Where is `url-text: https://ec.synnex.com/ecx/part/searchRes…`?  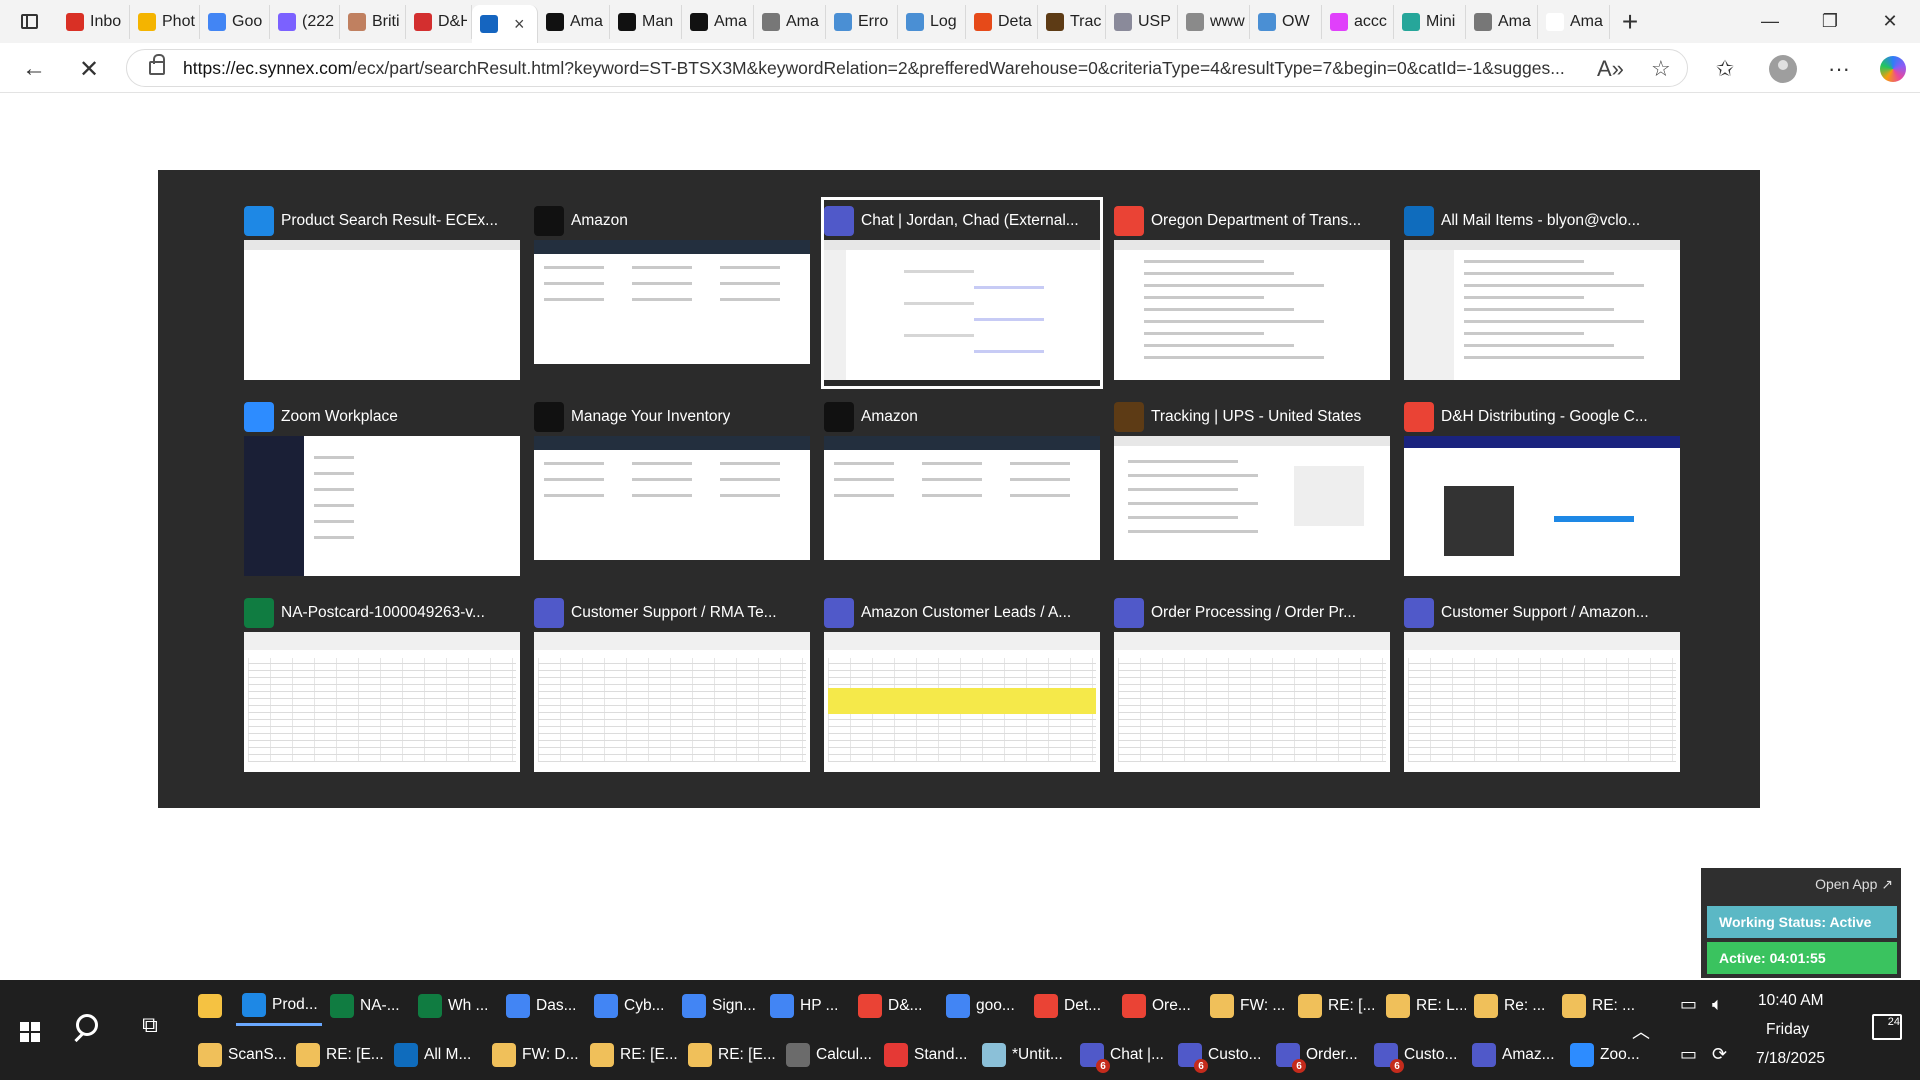 url-text: https://ec.synnex.com/ecx/part/searchRes… is located at coordinates (883, 68).